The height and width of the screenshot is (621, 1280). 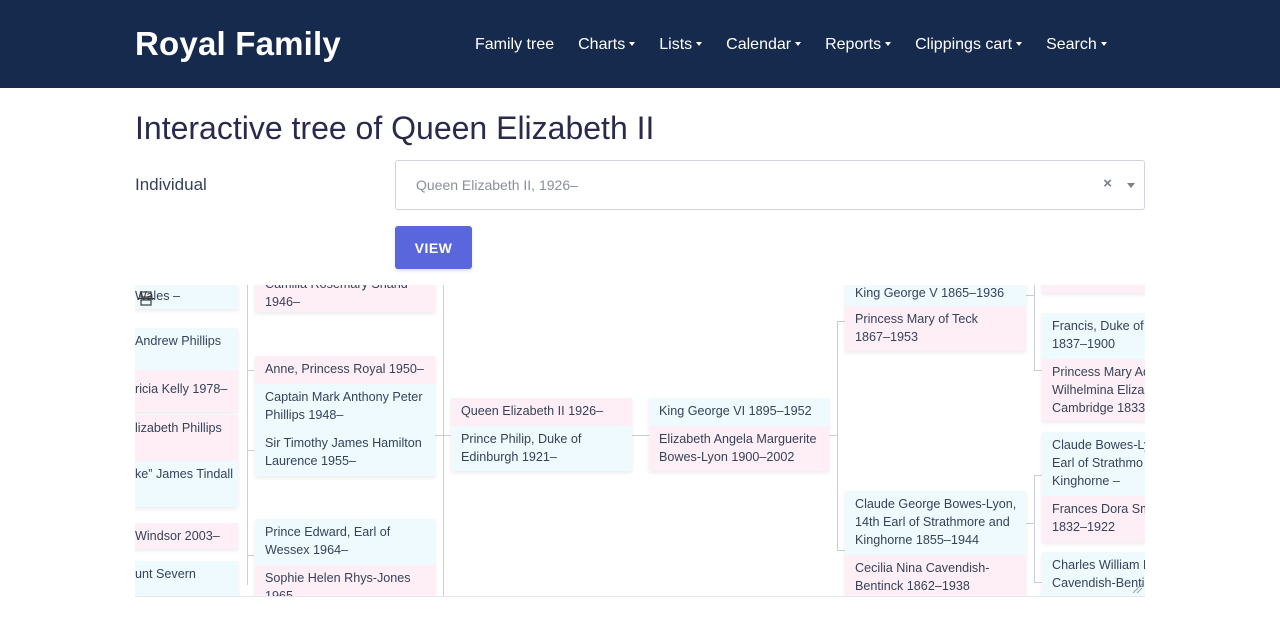 What do you see at coordinates (916, 319) in the screenshot?
I see `person-mary-of-teck-line1: Princess Mary of Teck` at bounding box center [916, 319].